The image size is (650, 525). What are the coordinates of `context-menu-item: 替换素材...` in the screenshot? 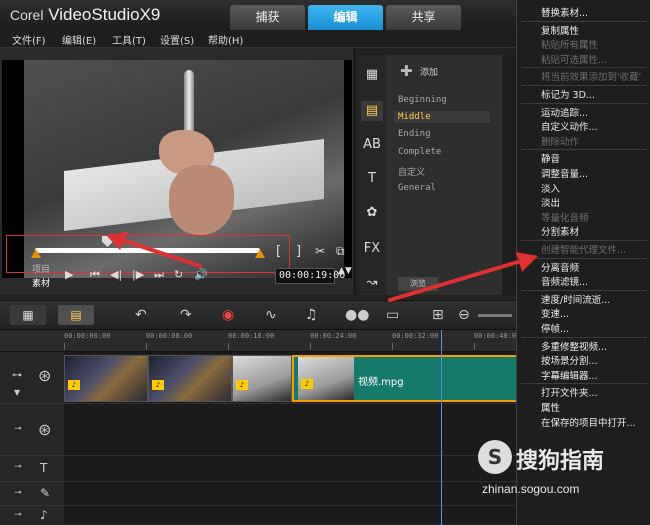 It's located at (564, 12).